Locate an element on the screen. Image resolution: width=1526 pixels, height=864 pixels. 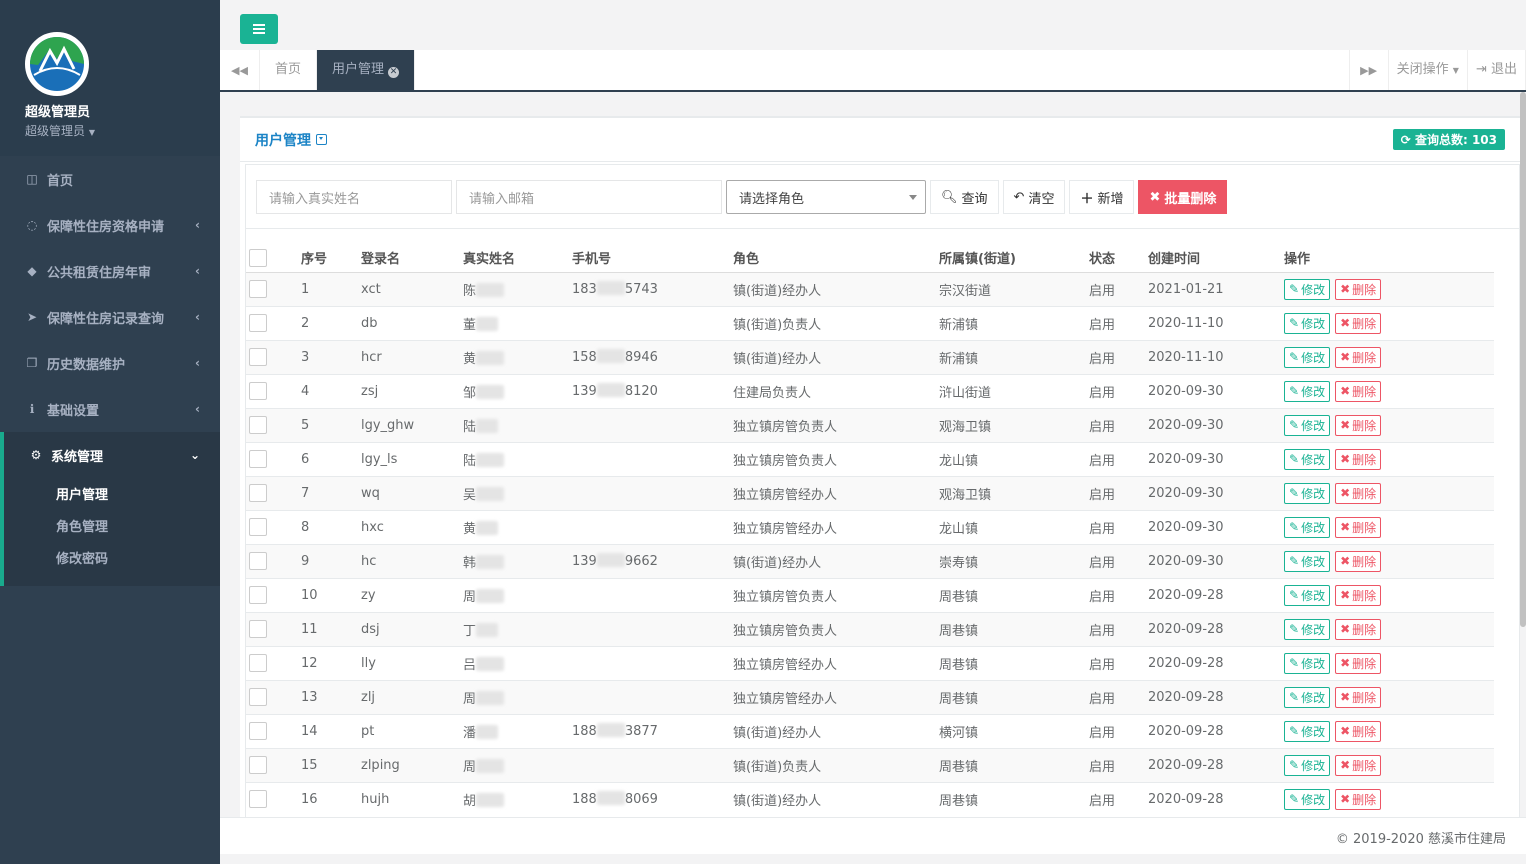
query-button: 🔍︎ 查询 is located at coordinates (964, 197).